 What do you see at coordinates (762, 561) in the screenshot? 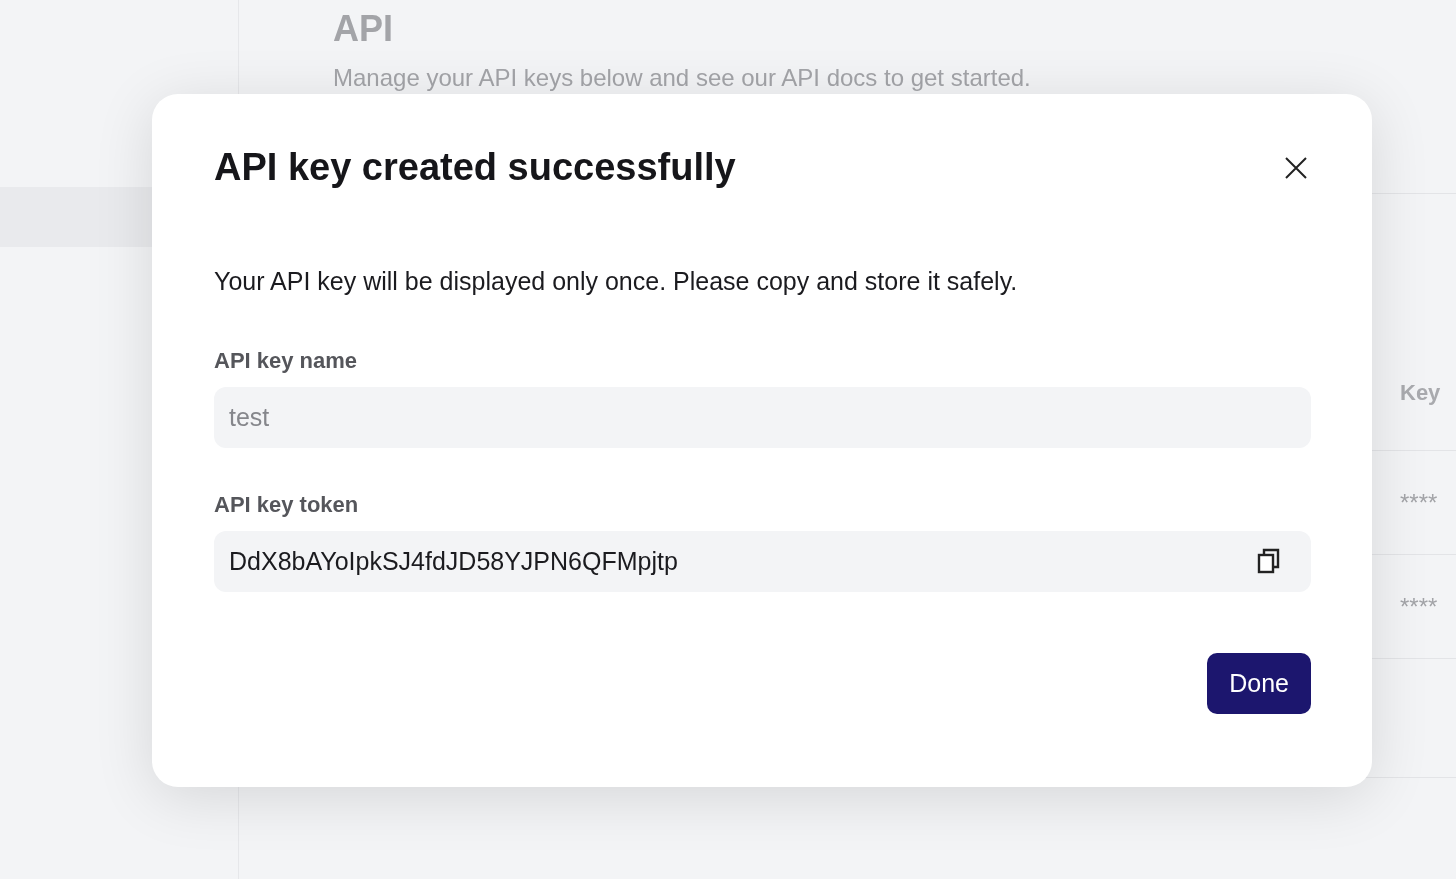
I see `input-field: DdX8bAYoIpkSJ4fdJD58YJPN6QFMpjtp` at bounding box center [762, 561].